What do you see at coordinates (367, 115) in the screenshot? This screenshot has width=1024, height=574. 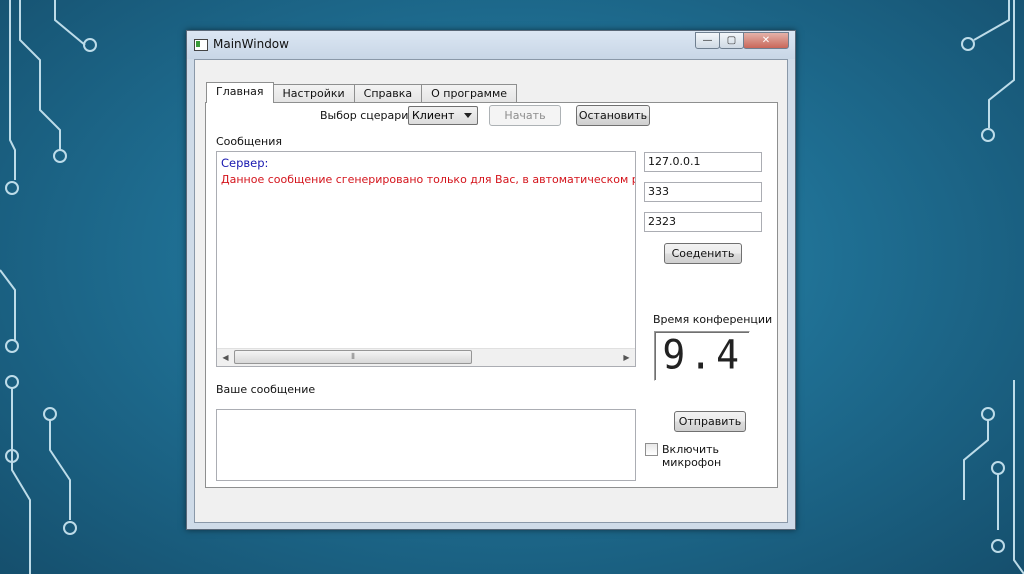 I see `scenario-label: Выбор сцерария` at bounding box center [367, 115].